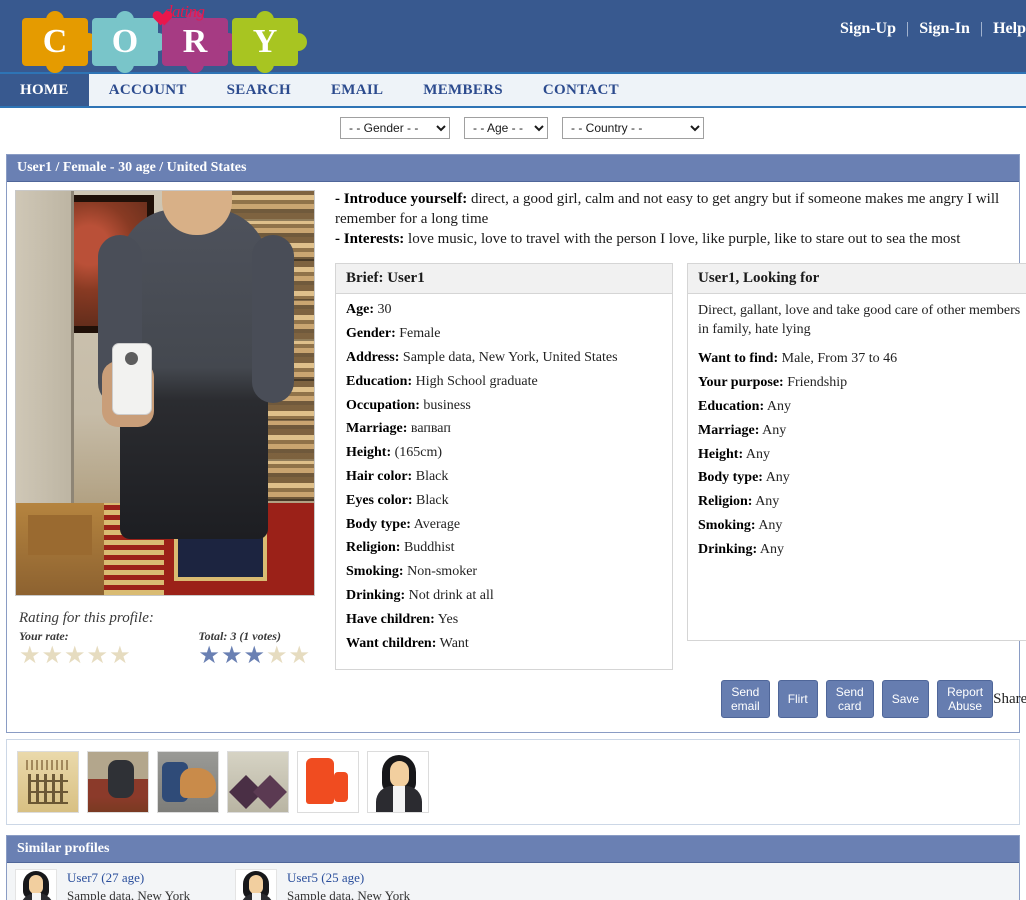 Image resolution: width=1026 pixels, height=900 pixels. Describe the element at coordinates (420, 595) in the screenshot. I see `brief-row-drinking: Drinking: Not drink at all` at that location.